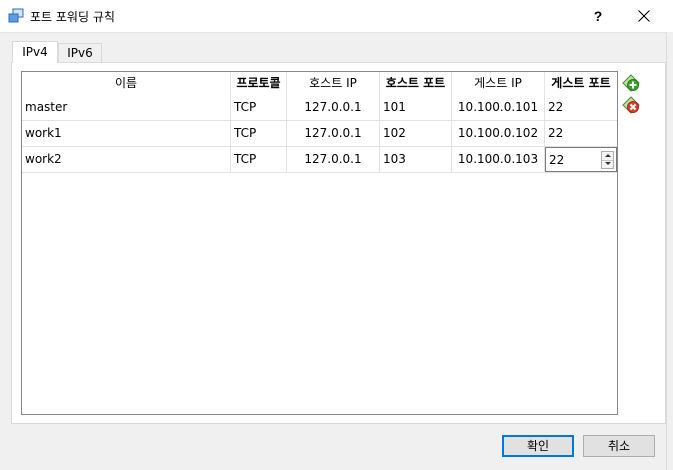  I want to click on table-row: work2 TCP 127.0.0.1 103 10.100.0.103 22, so click(319, 160).